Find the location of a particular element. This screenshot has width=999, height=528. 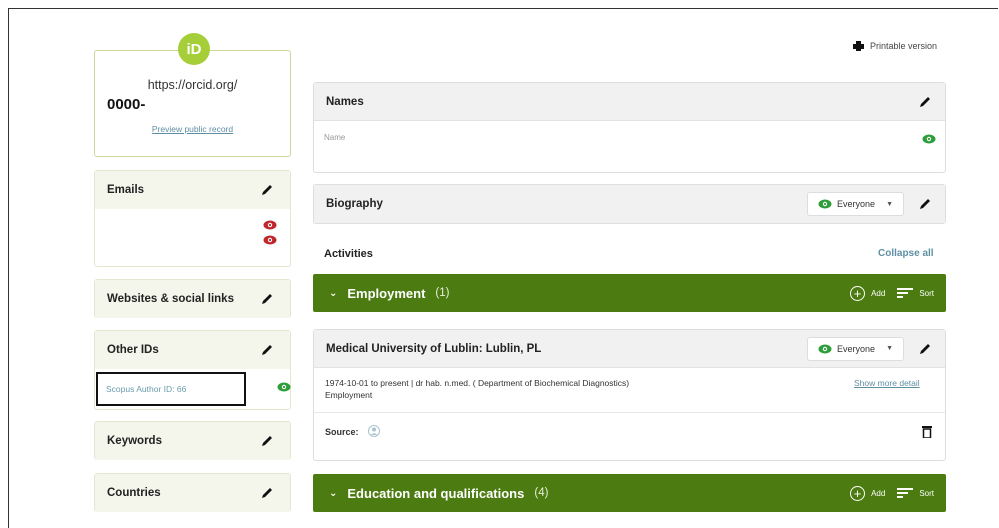

countries-title: Countries is located at coordinates (134, 493).